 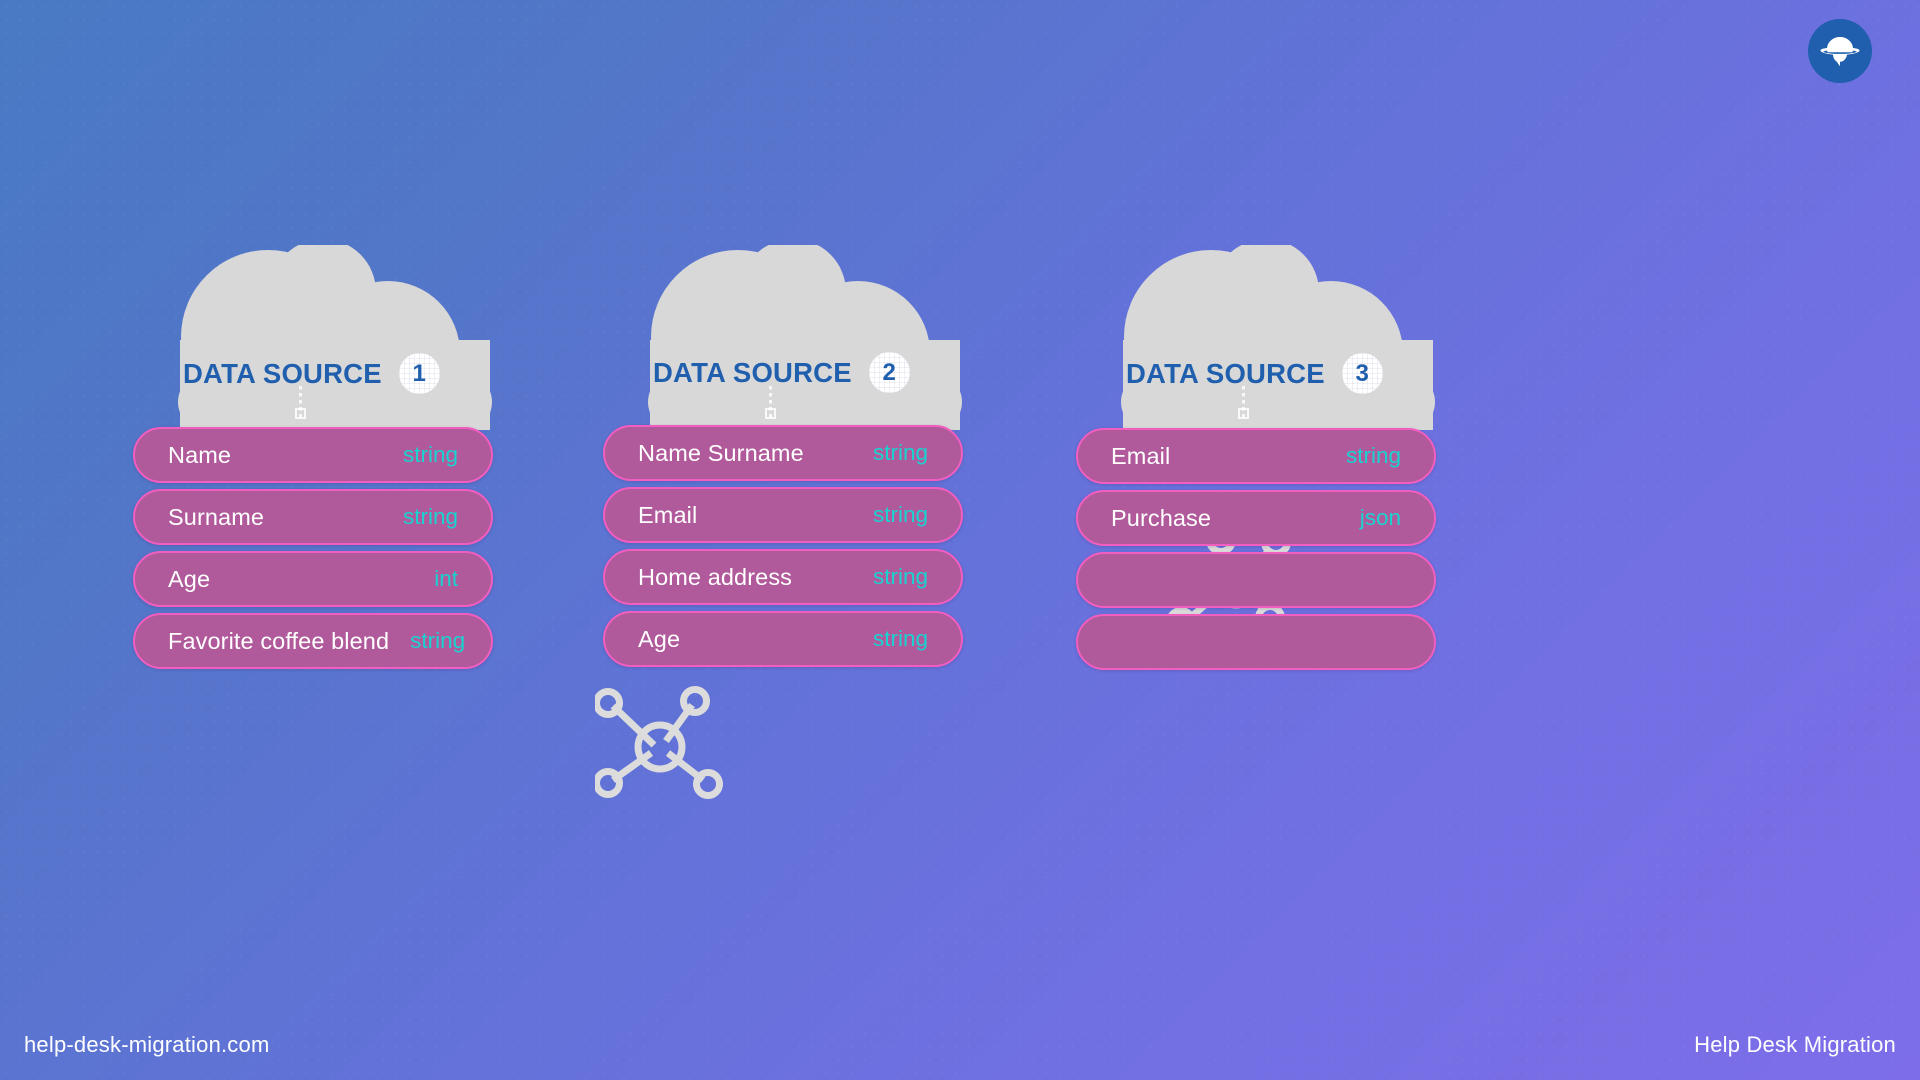 I want to click on field-name: Name, so click(x=200, y=454).